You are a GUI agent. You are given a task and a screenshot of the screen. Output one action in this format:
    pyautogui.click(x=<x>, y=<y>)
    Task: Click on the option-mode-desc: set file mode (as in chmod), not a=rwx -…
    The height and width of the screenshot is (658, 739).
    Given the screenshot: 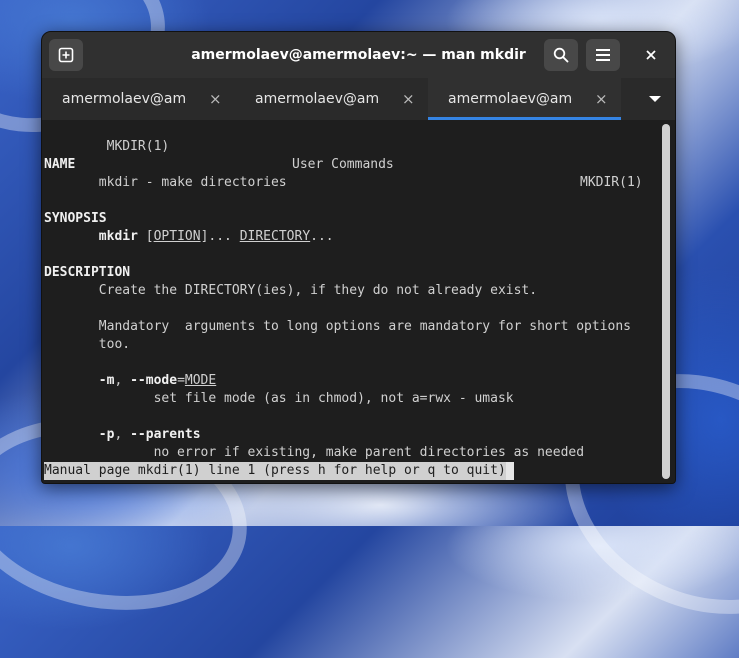 What is the action you would take?
    pyautogui.click(x=333, y=398)
    